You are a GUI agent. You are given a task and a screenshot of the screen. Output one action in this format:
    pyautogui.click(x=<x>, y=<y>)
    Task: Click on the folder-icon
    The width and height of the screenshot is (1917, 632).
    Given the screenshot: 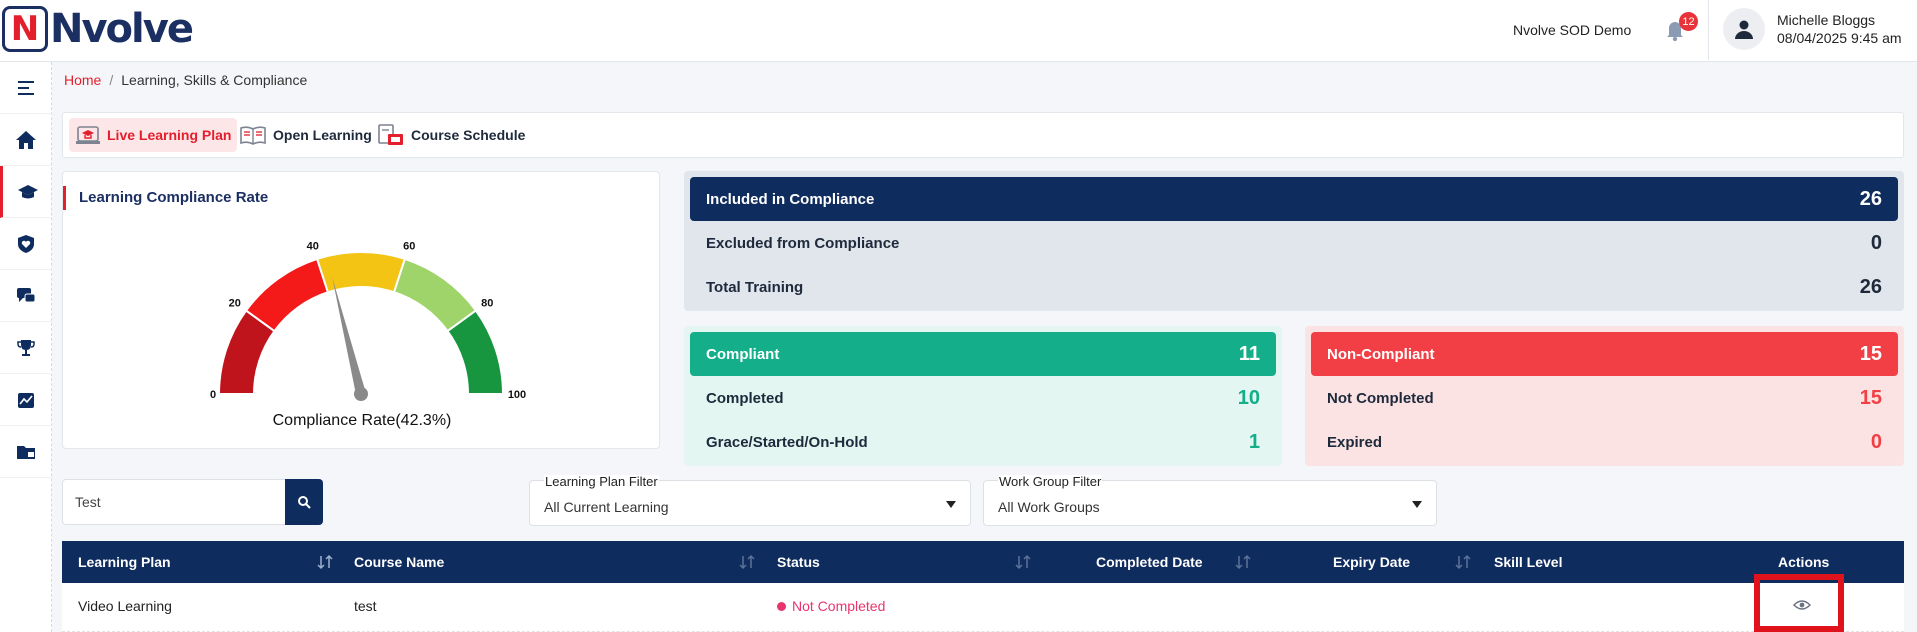 What is the action you would take?
    pyautogui.click(x=26, y=452)
    